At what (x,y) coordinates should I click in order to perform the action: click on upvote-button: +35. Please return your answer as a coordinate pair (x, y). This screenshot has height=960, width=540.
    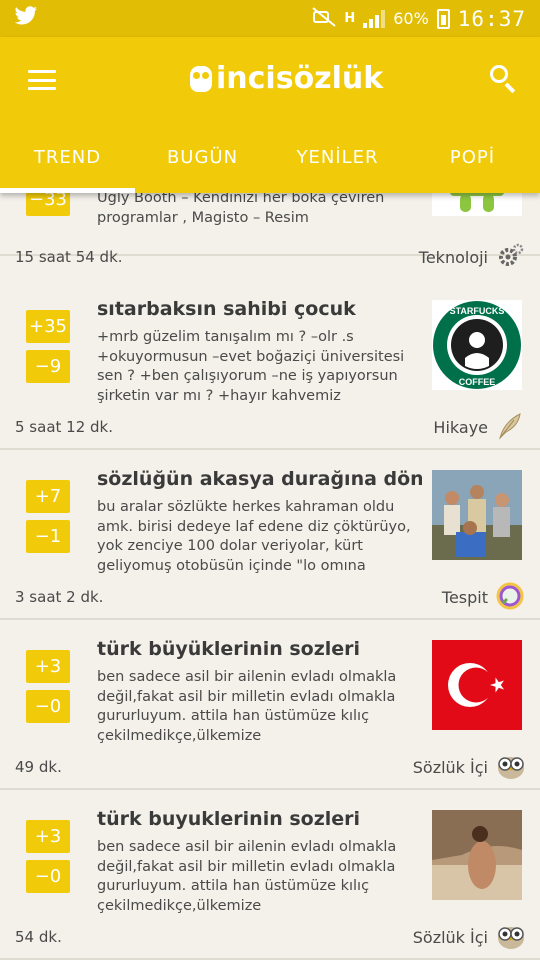
    Looking at the image, I should click on (48, 326).